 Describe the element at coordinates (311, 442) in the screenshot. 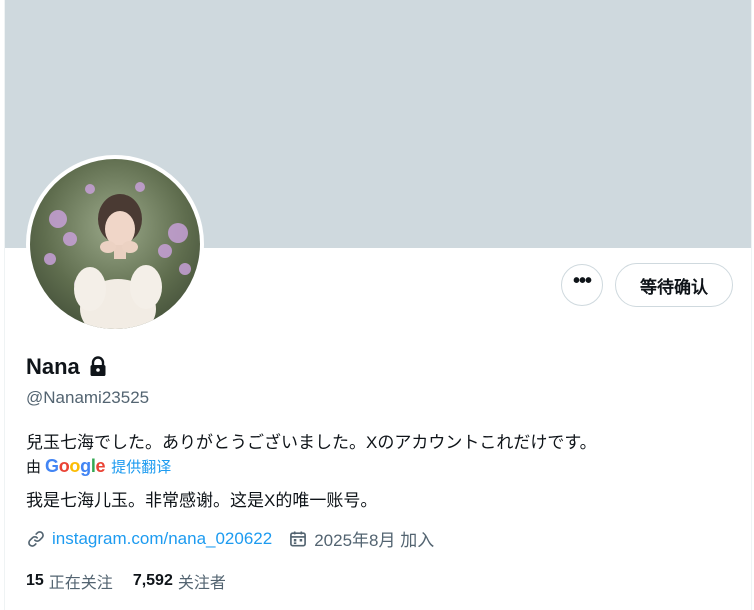

I see `profile-bio: 兒玉七海でした。ありがとうございました。Xのアカウントこれだけです。` at that location.